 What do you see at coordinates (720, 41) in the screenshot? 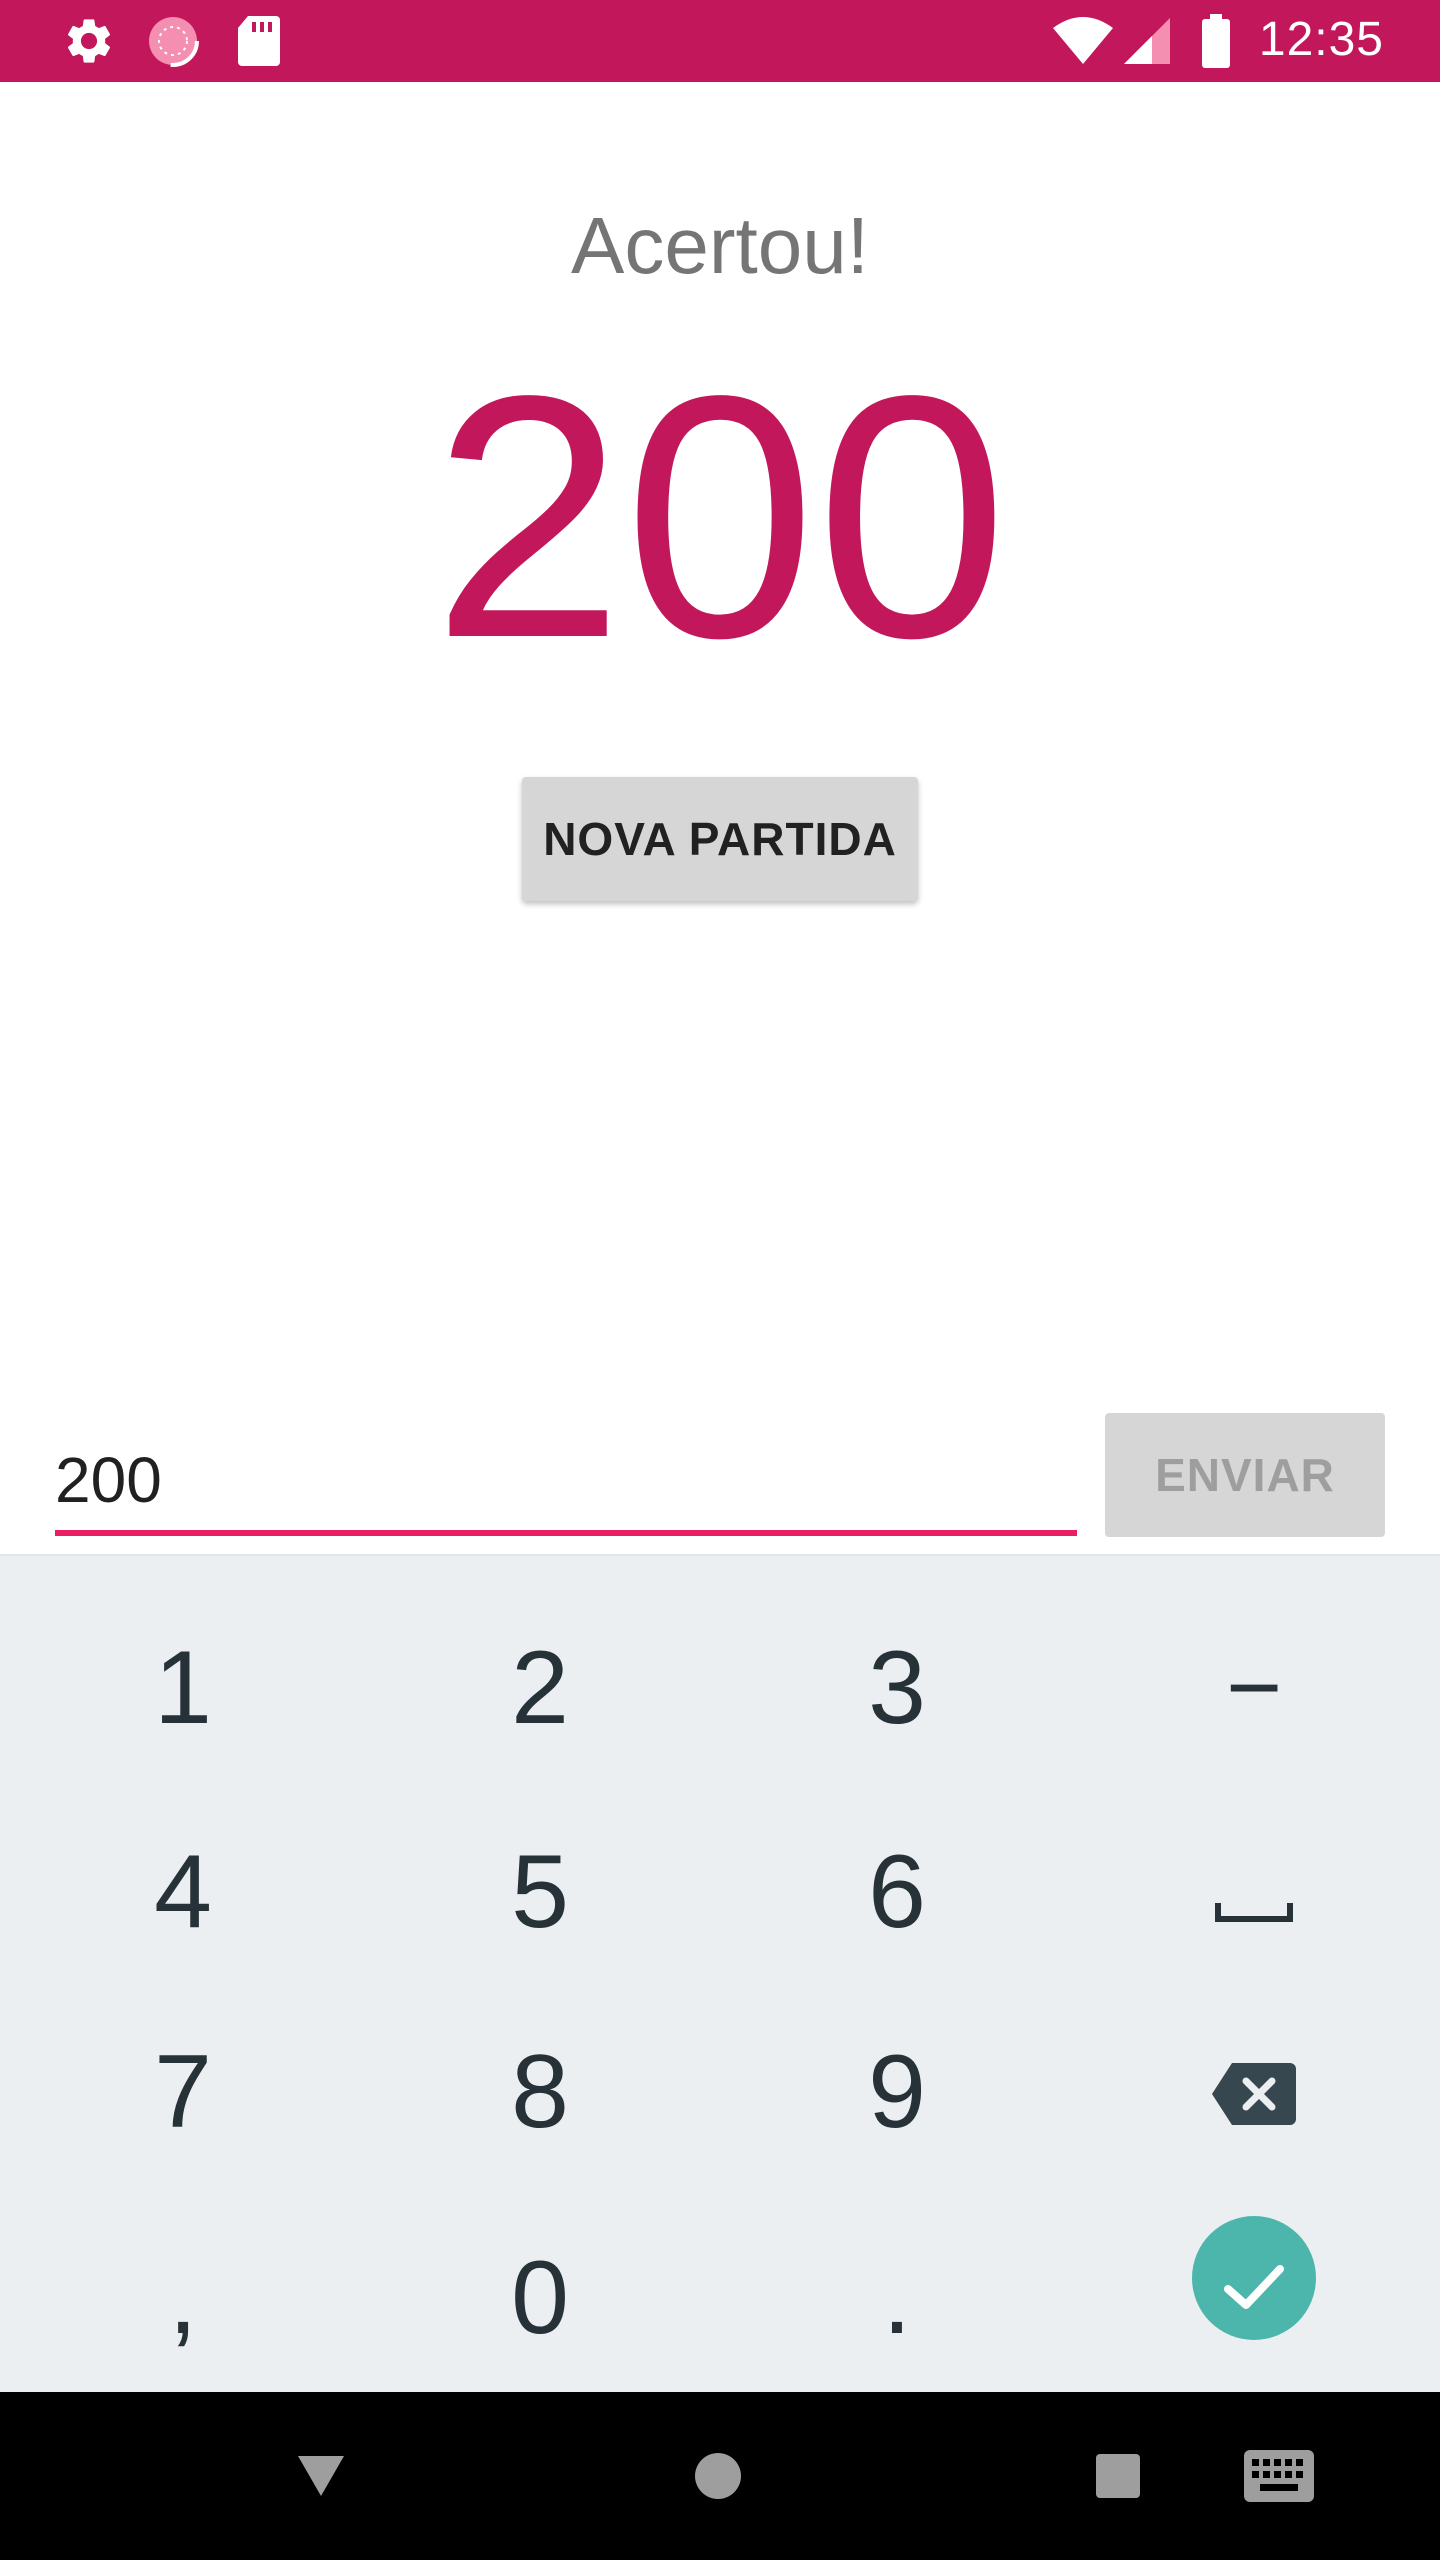
I see `status-bar: 12:35` at bounding box center [720, 41].